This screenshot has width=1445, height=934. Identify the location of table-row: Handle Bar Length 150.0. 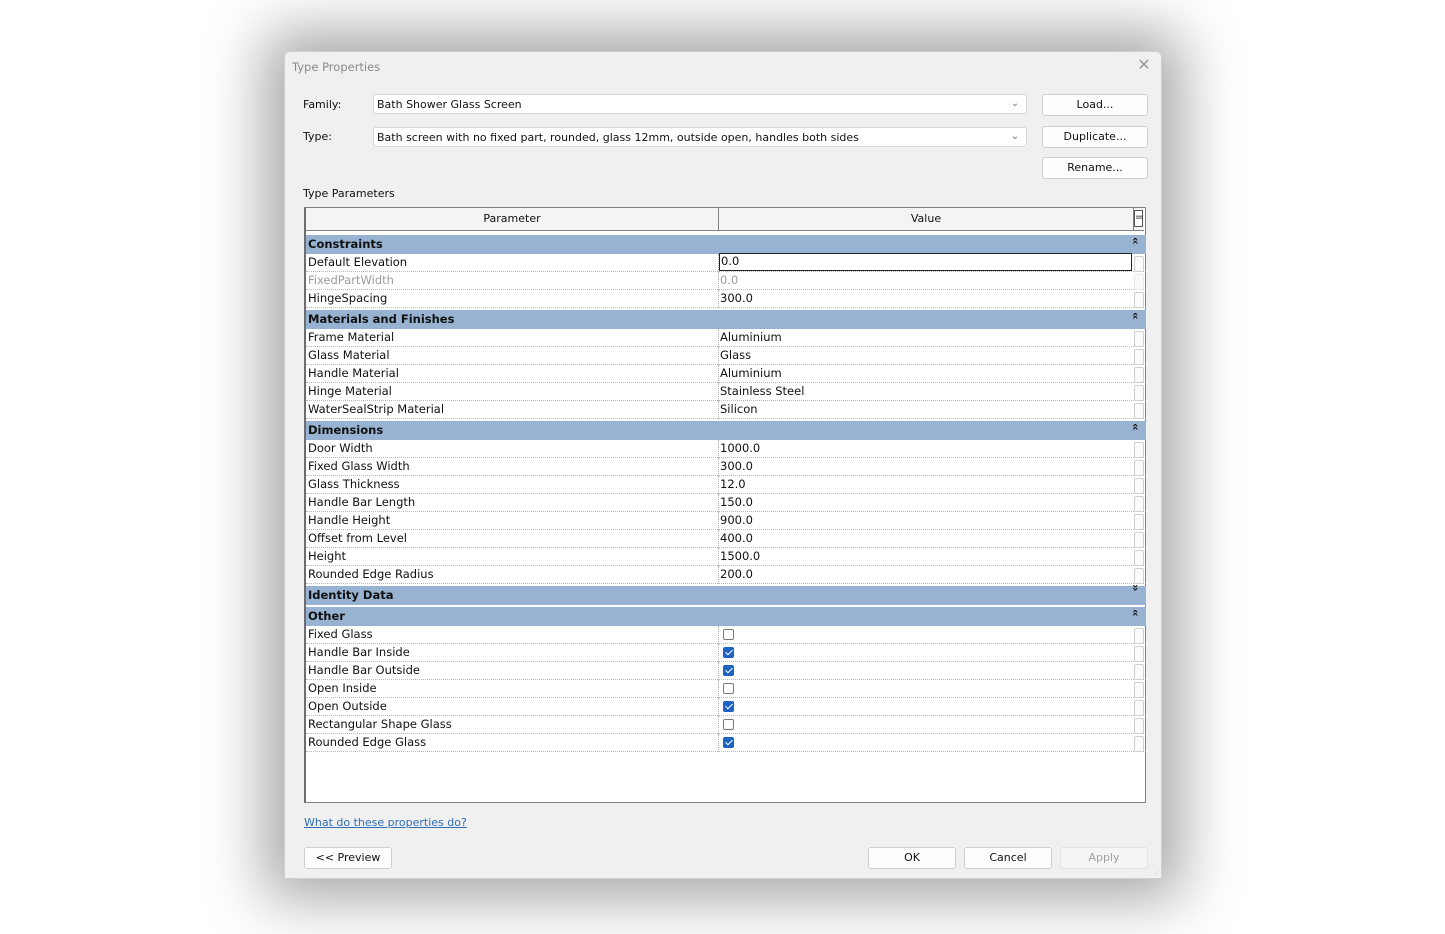
(726, 503).